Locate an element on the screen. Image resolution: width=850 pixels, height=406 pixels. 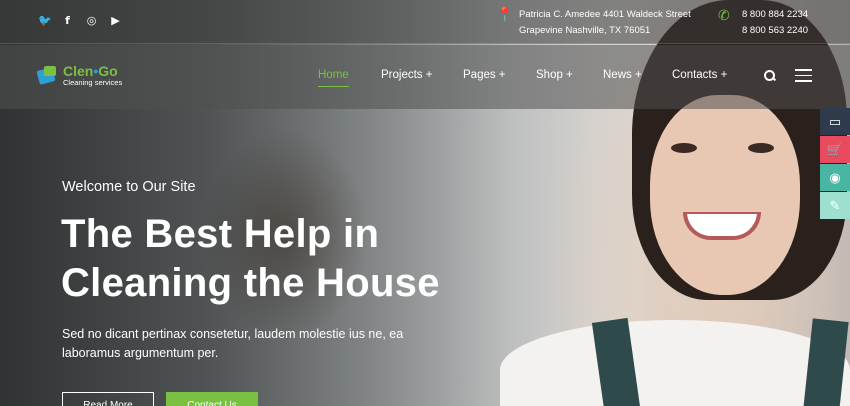
phone-number-1: 8 800 884 2234 is located at coordinates (775, 15).